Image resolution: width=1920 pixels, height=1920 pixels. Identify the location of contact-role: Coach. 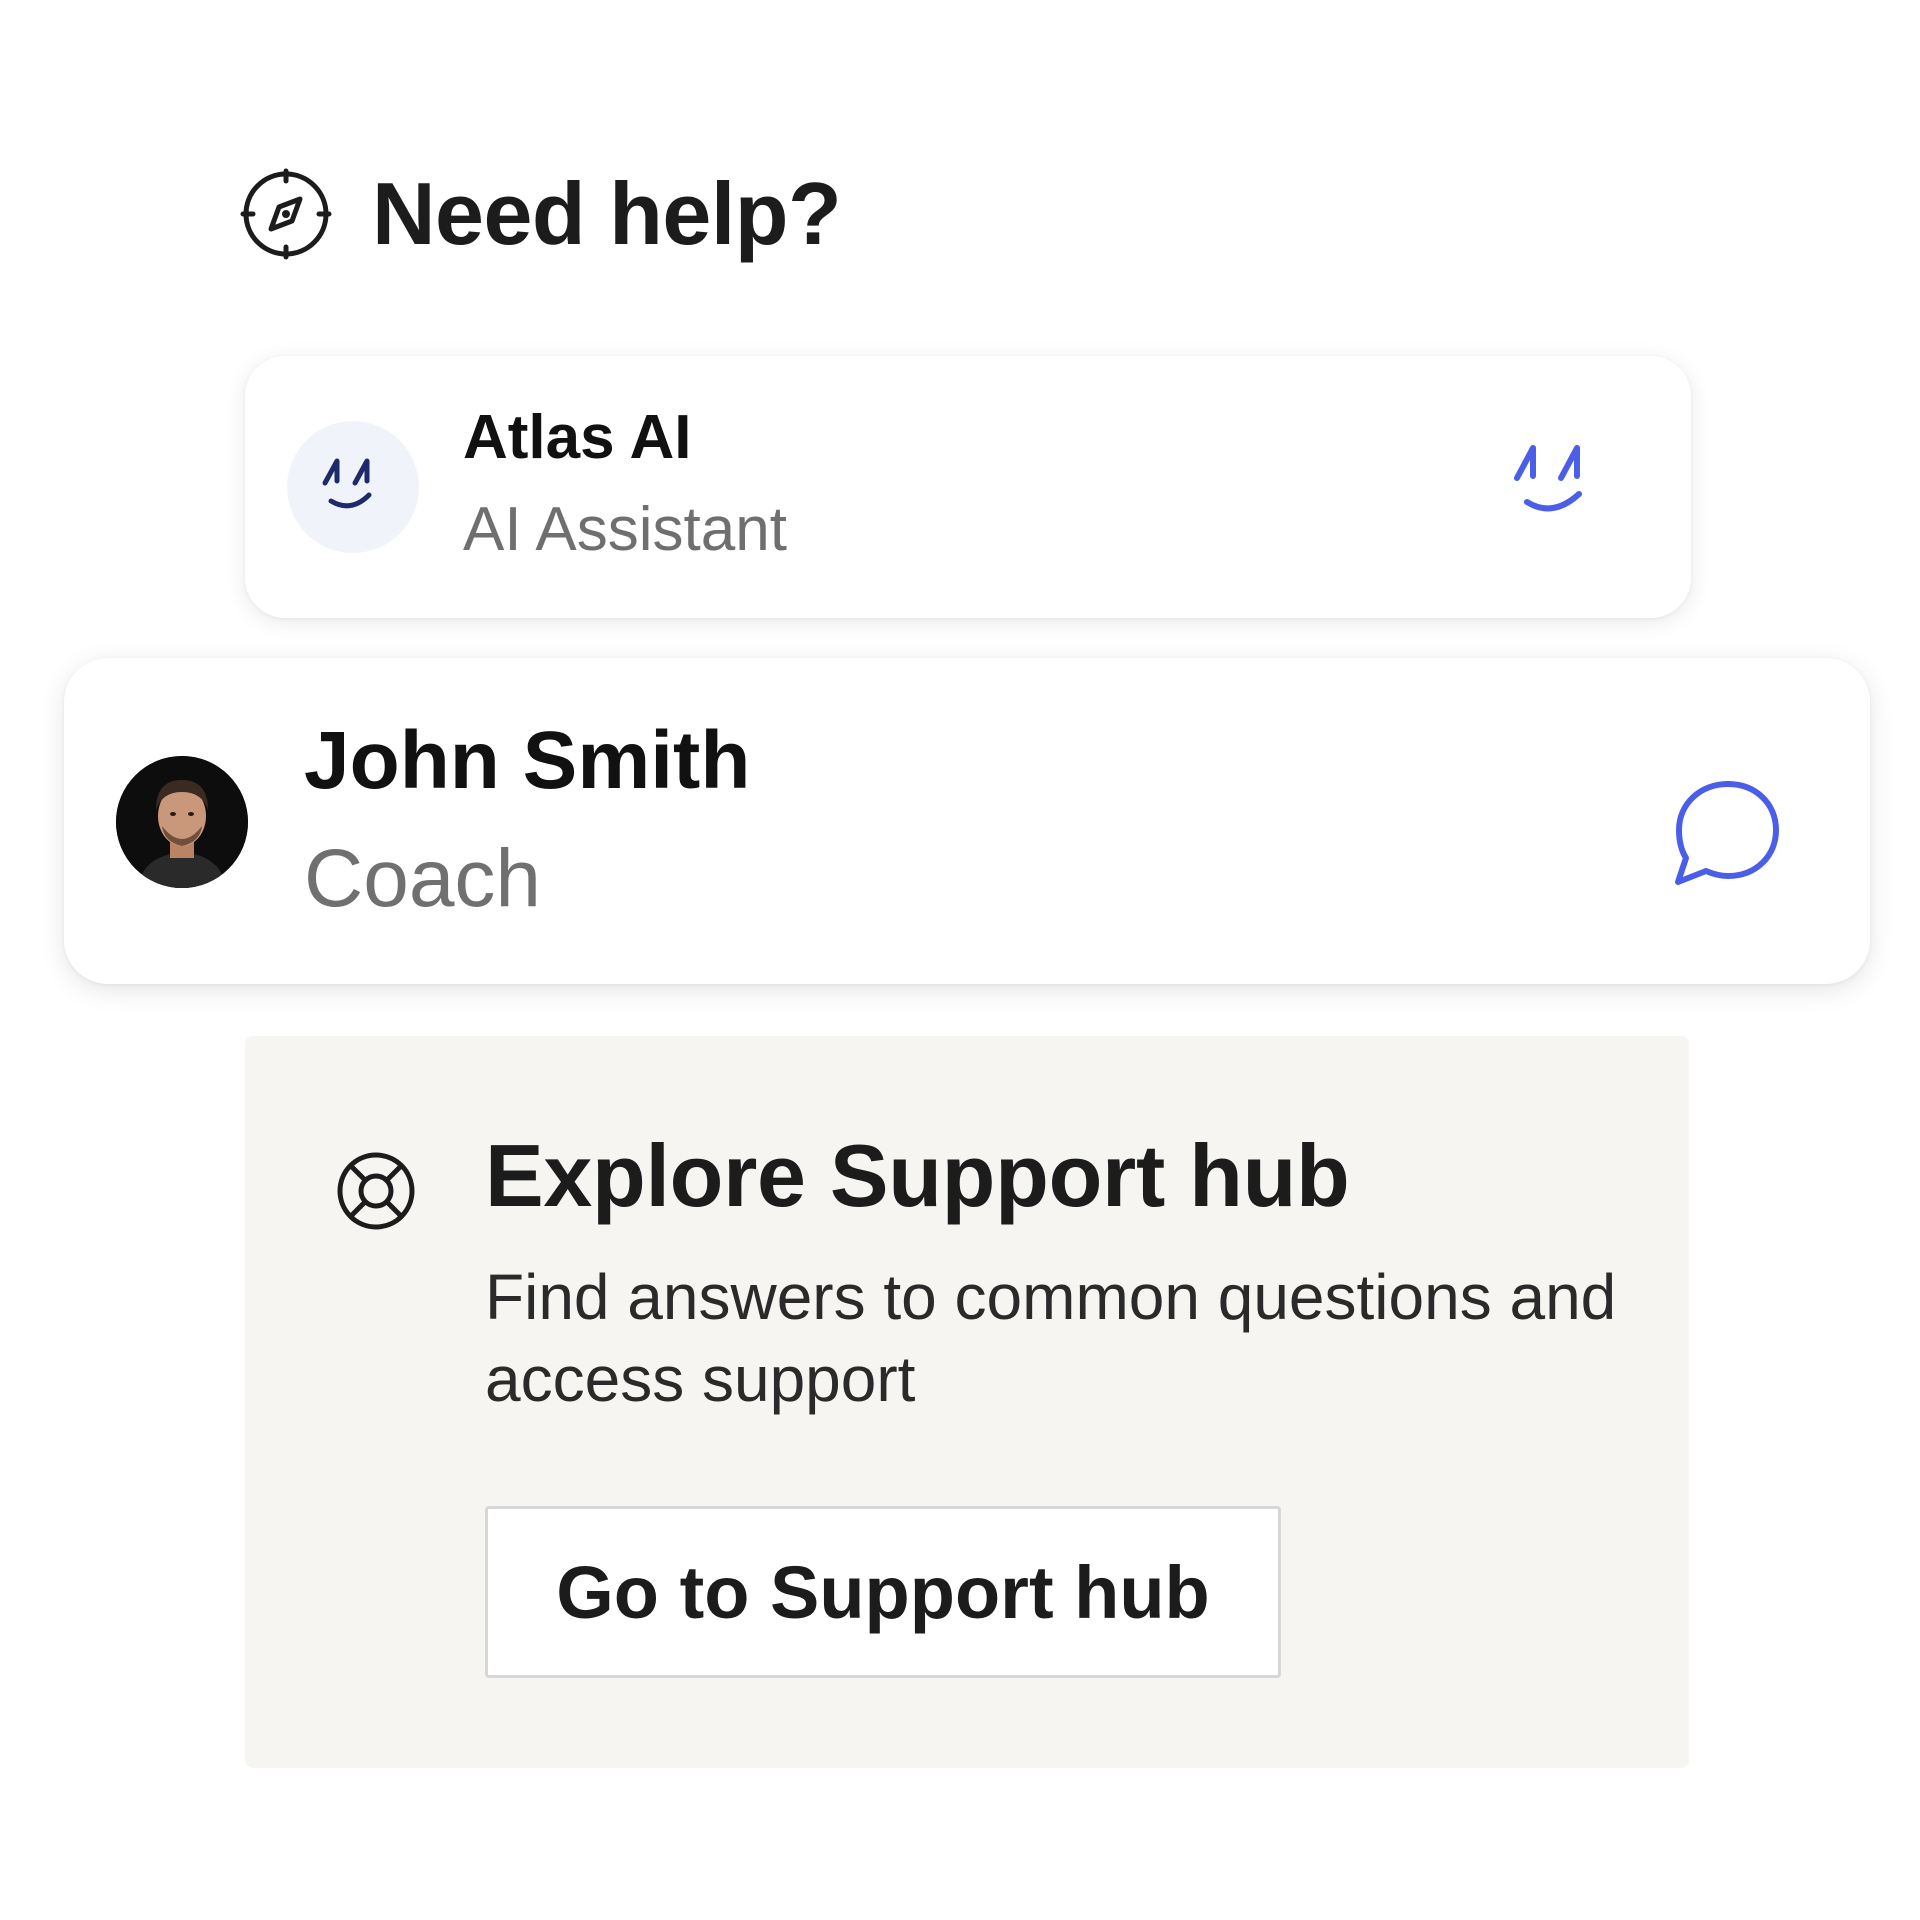
(423, 878).